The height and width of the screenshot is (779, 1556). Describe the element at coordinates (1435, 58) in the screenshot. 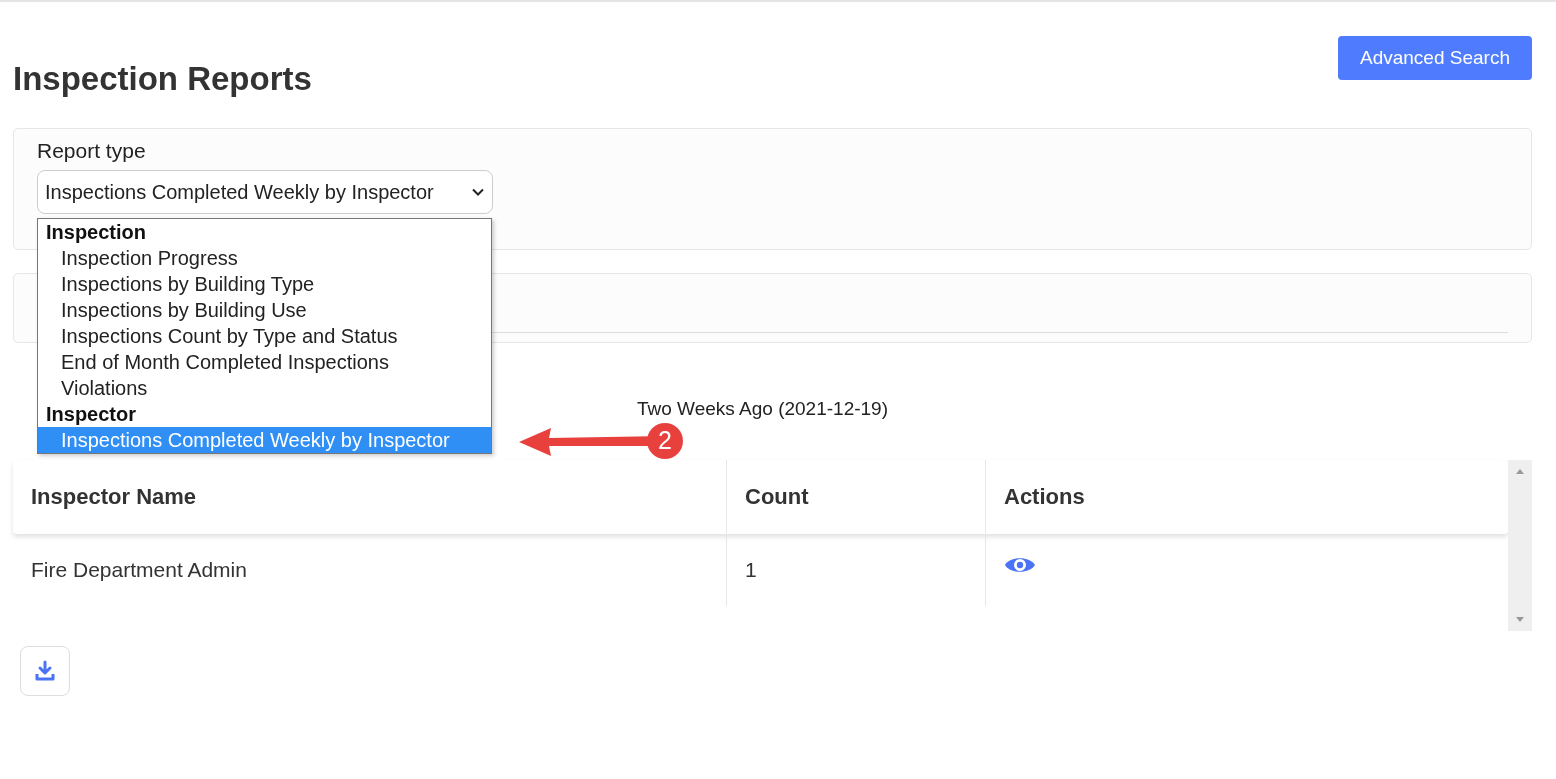

I see `advanced-search-button: Advanced Search` at that location.